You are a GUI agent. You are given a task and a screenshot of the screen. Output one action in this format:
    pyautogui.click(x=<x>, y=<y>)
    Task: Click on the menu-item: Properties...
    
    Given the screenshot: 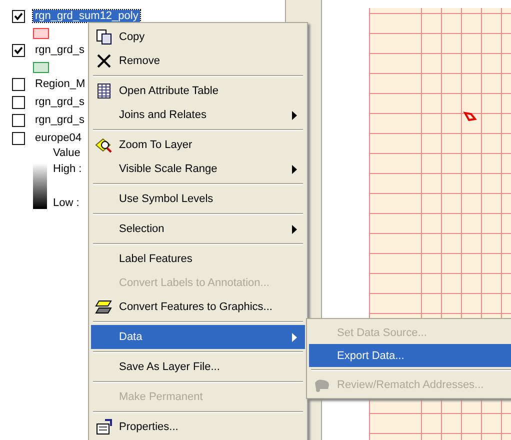 What is the action you would take?
    pyautogui.click(x=198, y=427)
    